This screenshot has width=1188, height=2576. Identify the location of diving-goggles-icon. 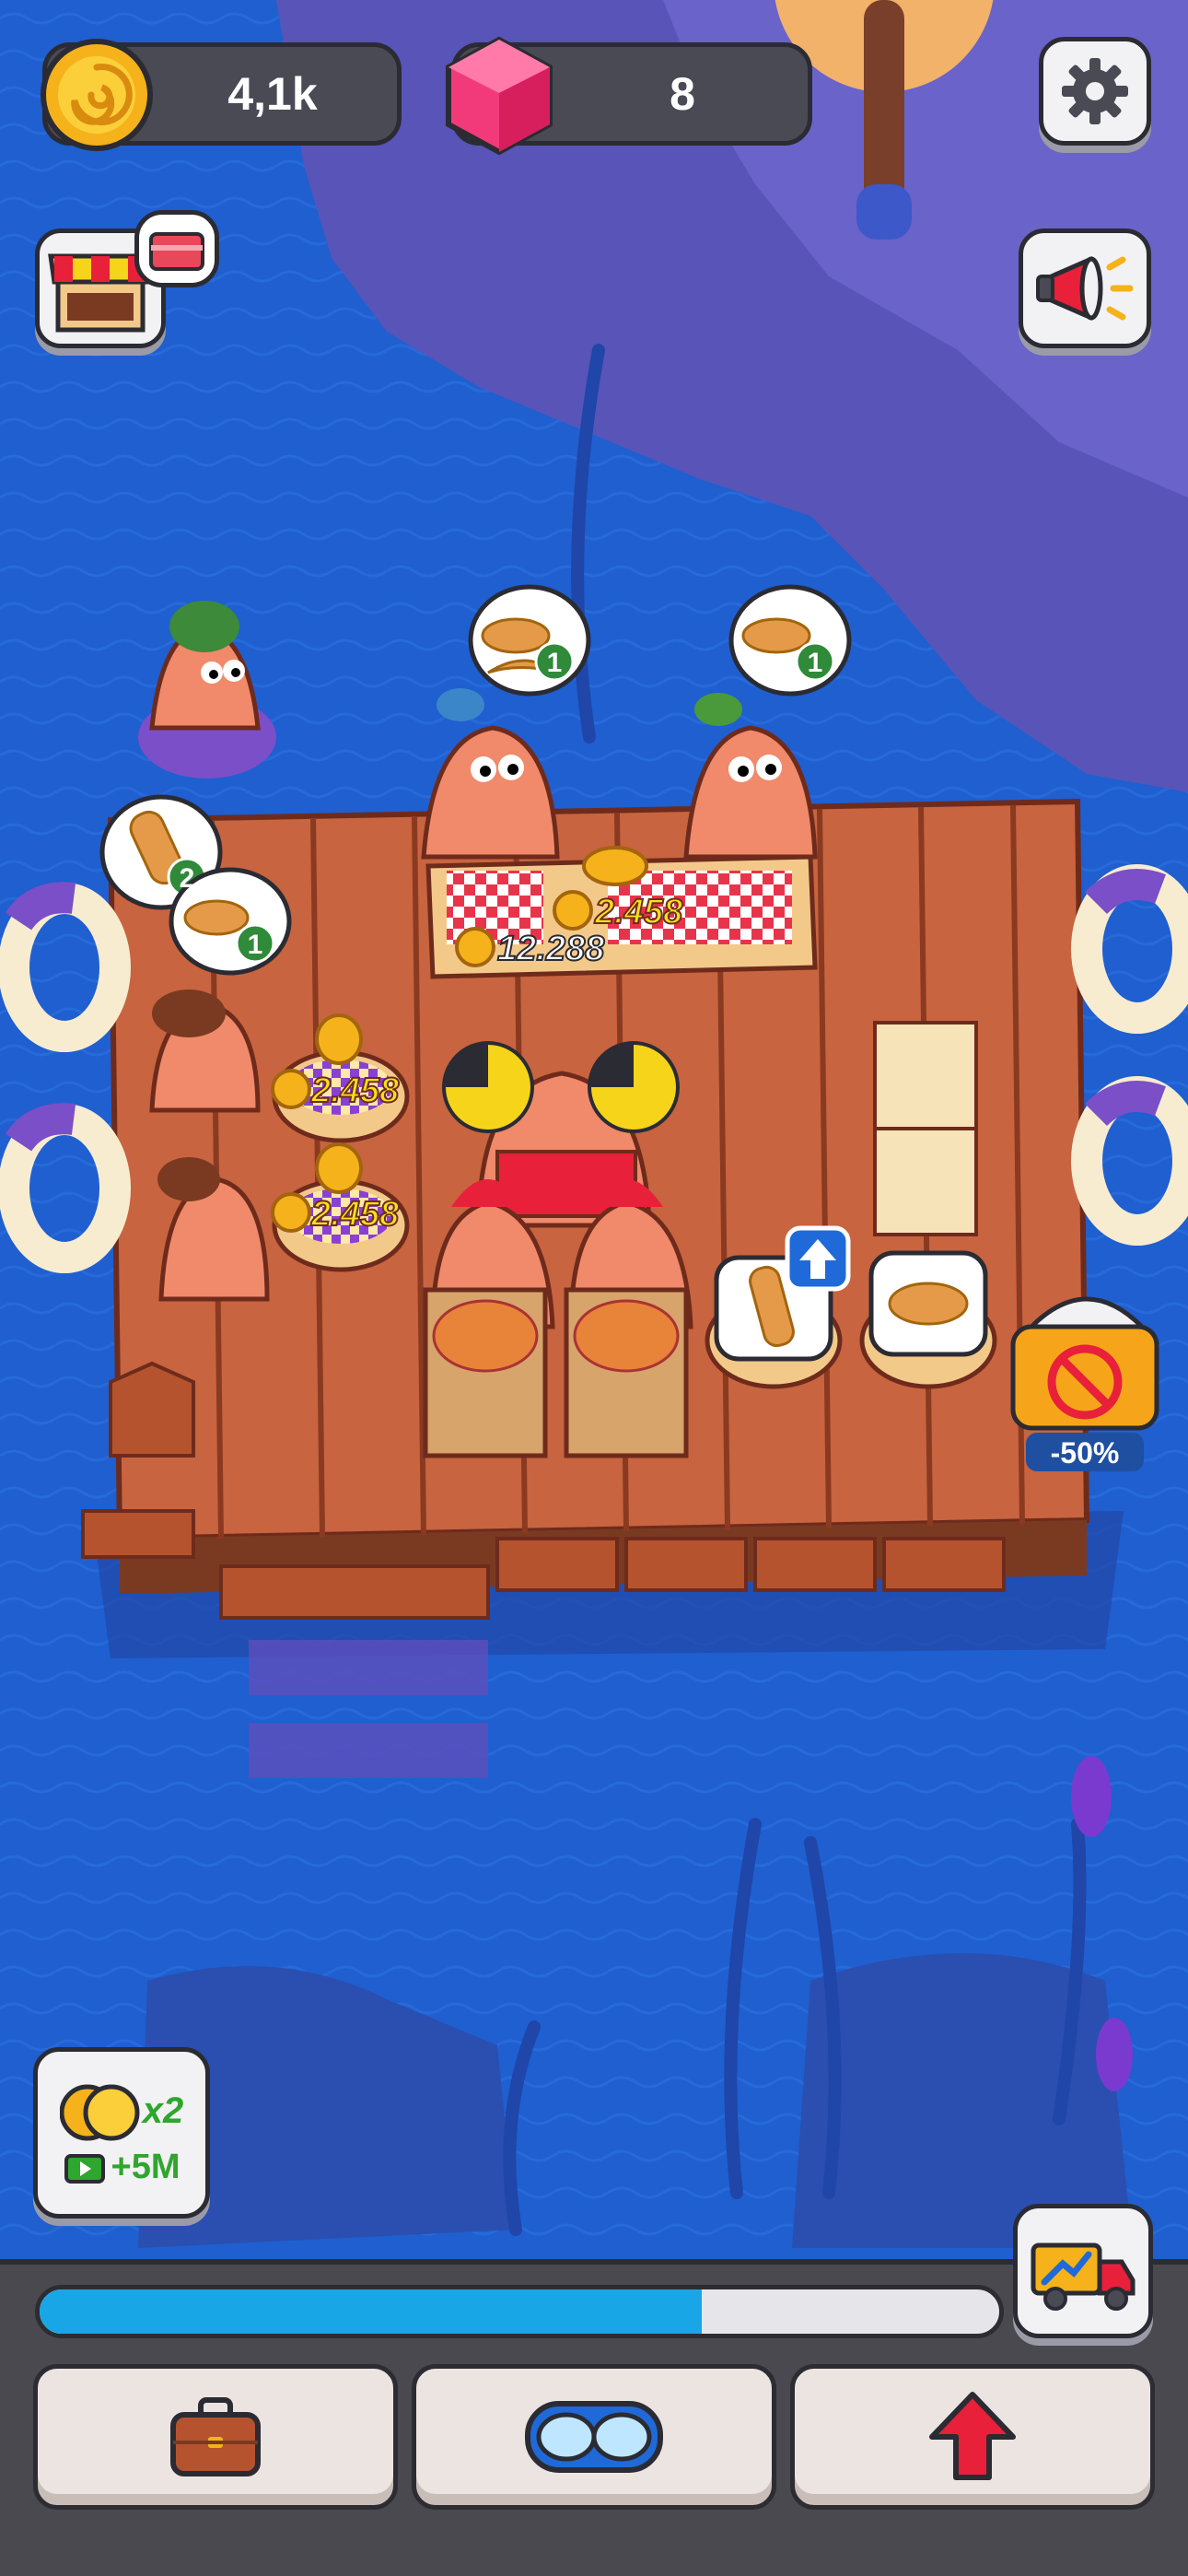
(594, 2437).